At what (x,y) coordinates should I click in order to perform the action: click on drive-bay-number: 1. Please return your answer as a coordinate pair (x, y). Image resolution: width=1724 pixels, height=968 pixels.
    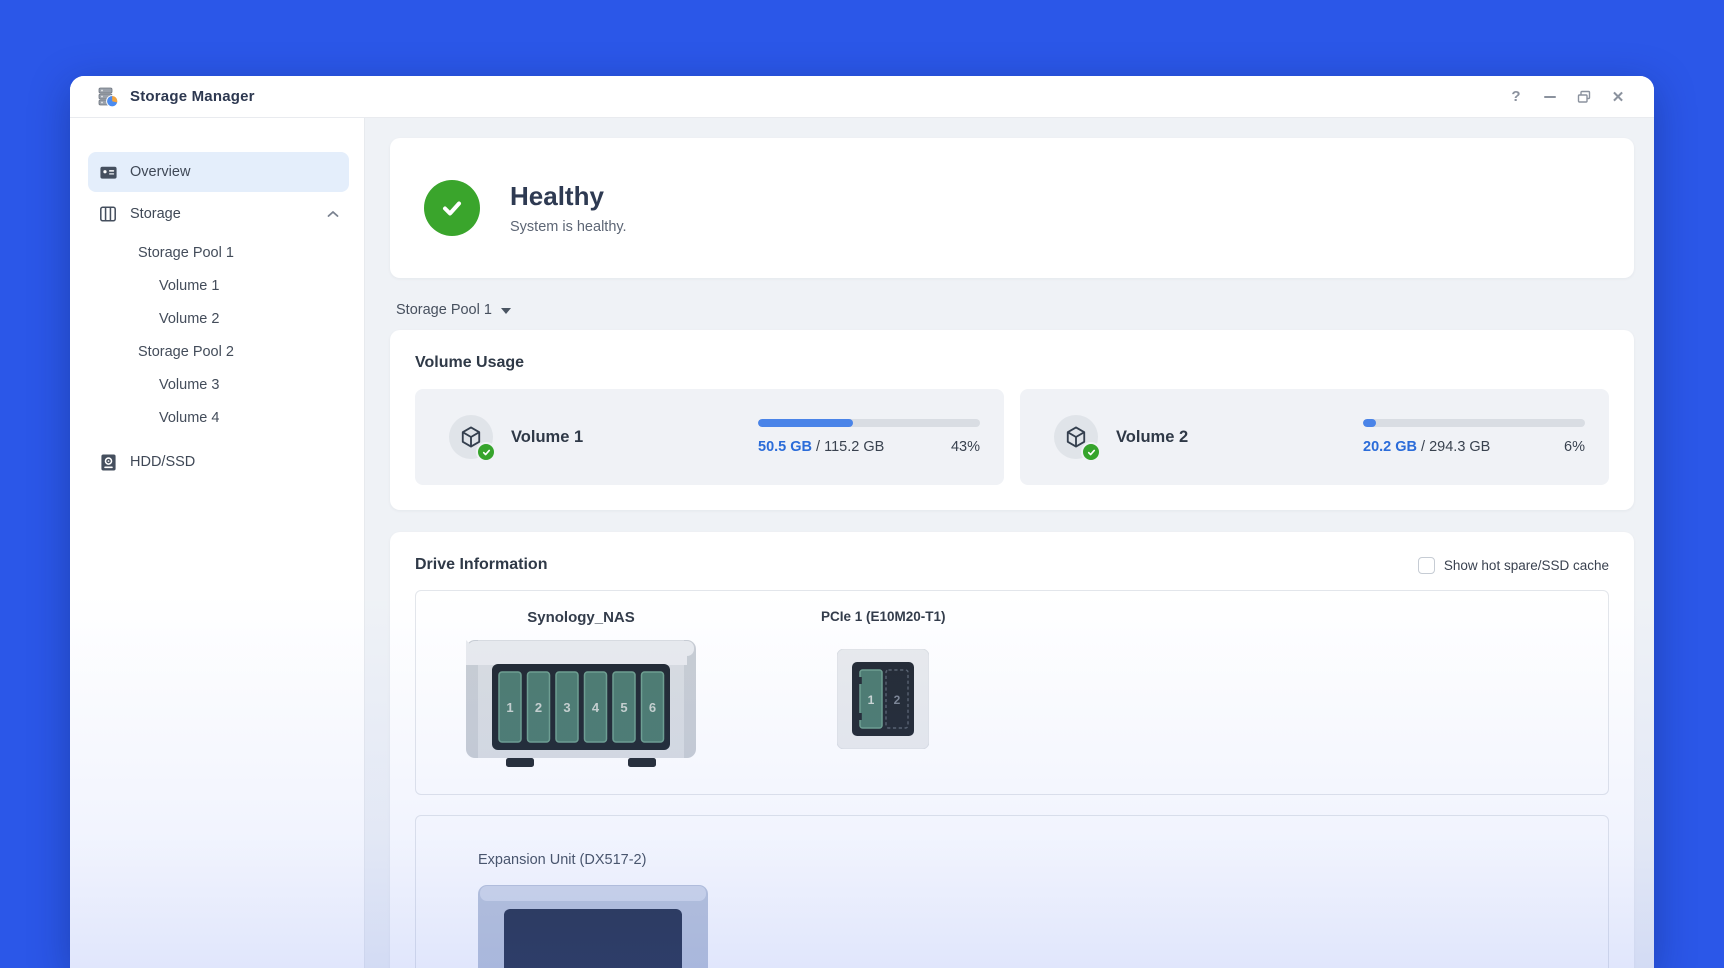
    Looking at the image, I should click on (509, 707).